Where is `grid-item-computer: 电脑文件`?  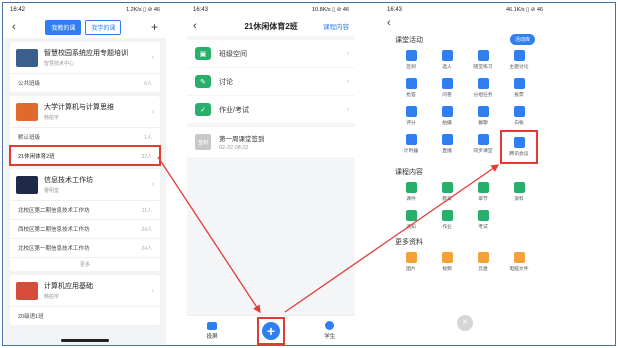
grid-item-computer: 电脑文件 is located at coordinates (519, 262).